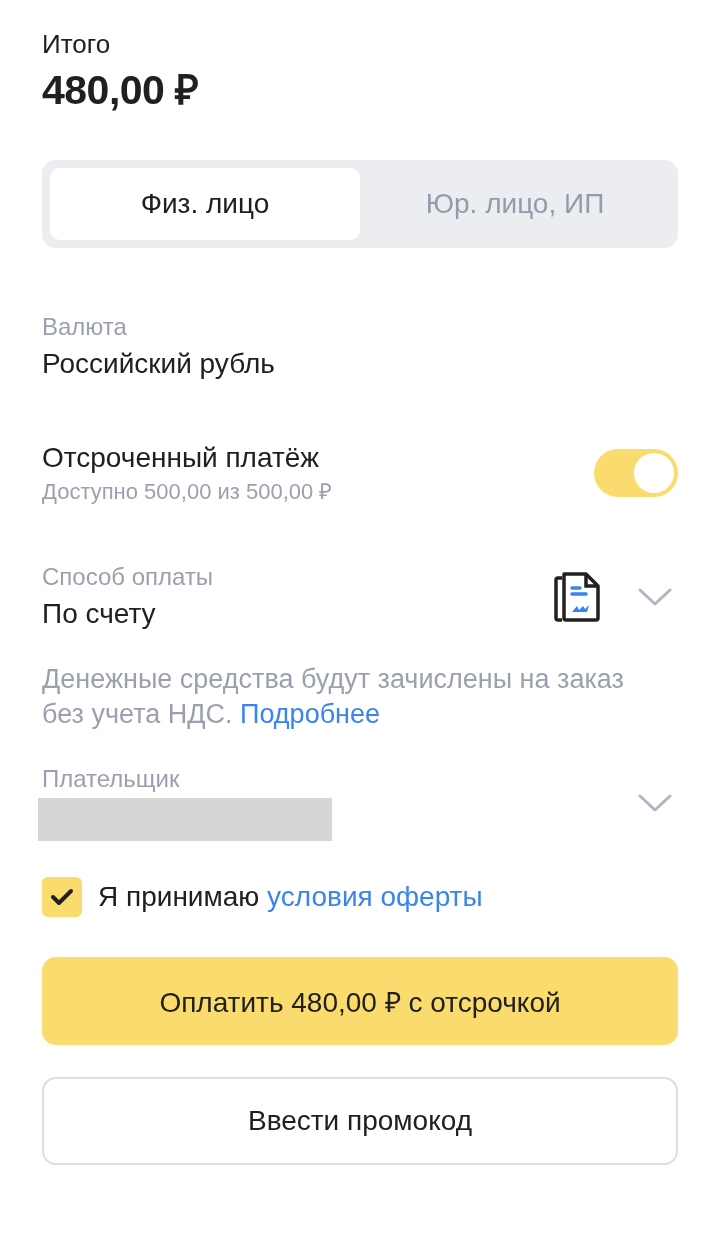  I want to click on field-value: По счету, so click(99, 614).